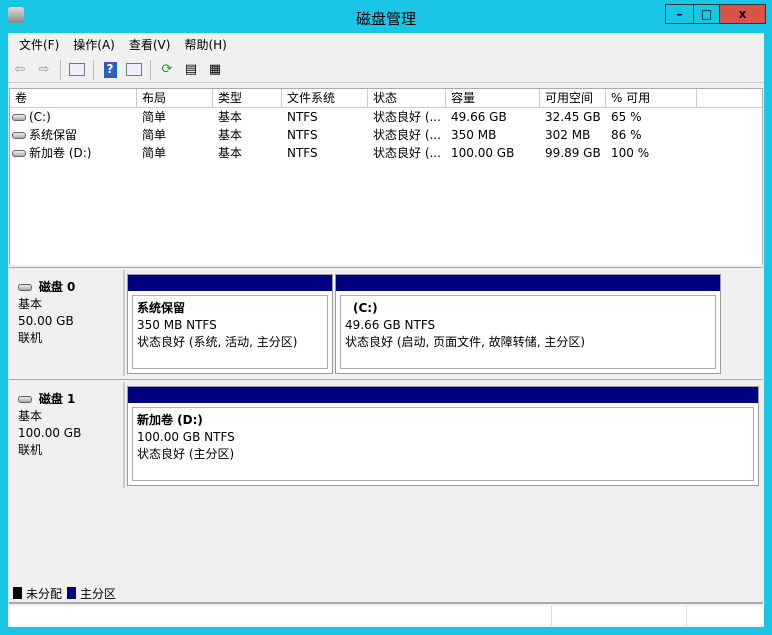 The width and height of the screenshot is (772, 635). I want to click on back-icon: ⇦, so click(20, 70).